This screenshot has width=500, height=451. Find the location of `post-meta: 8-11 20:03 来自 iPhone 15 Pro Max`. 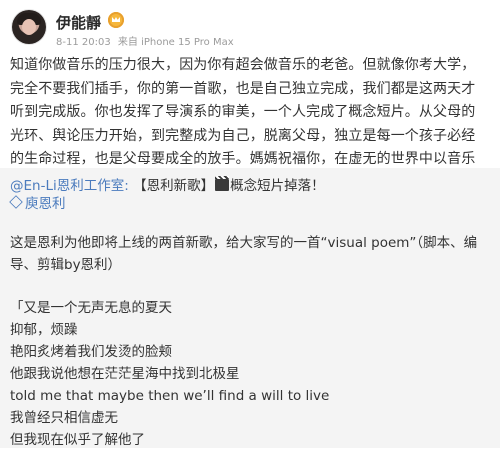

post-meta: 8-11 20:03 来自 iPhone 15 Pro Max is located at coordinates (147, 40).